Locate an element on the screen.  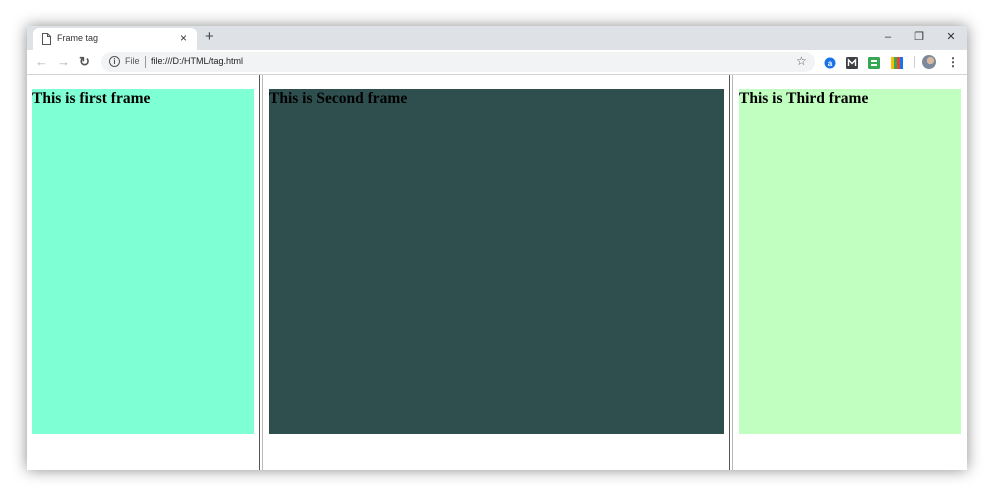
a-extension-icon: a is located at coordinates (830, 62).